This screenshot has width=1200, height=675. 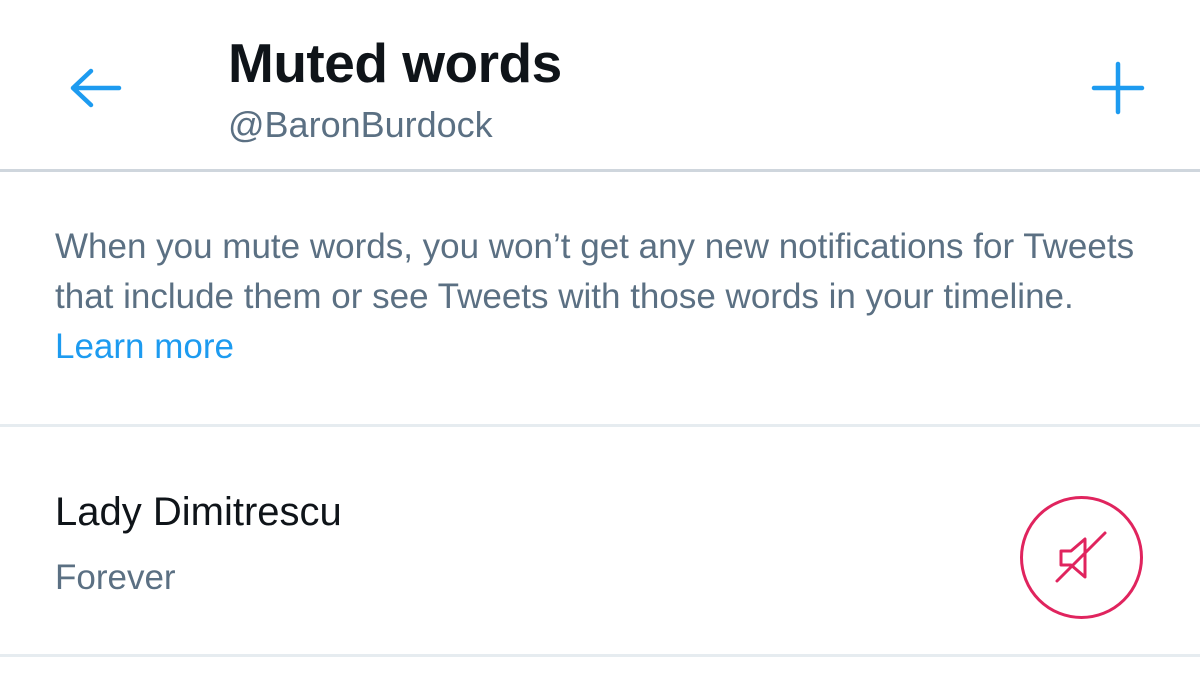 I want to click on back-button, so click(x=95, y=88).